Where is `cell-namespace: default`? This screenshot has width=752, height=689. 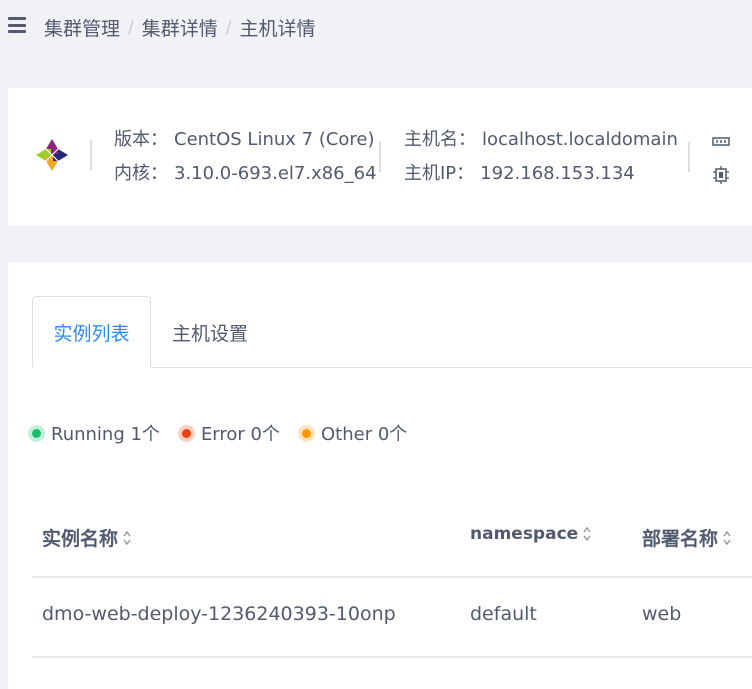
cell-namespace: default is located at coordinates (503, 614).